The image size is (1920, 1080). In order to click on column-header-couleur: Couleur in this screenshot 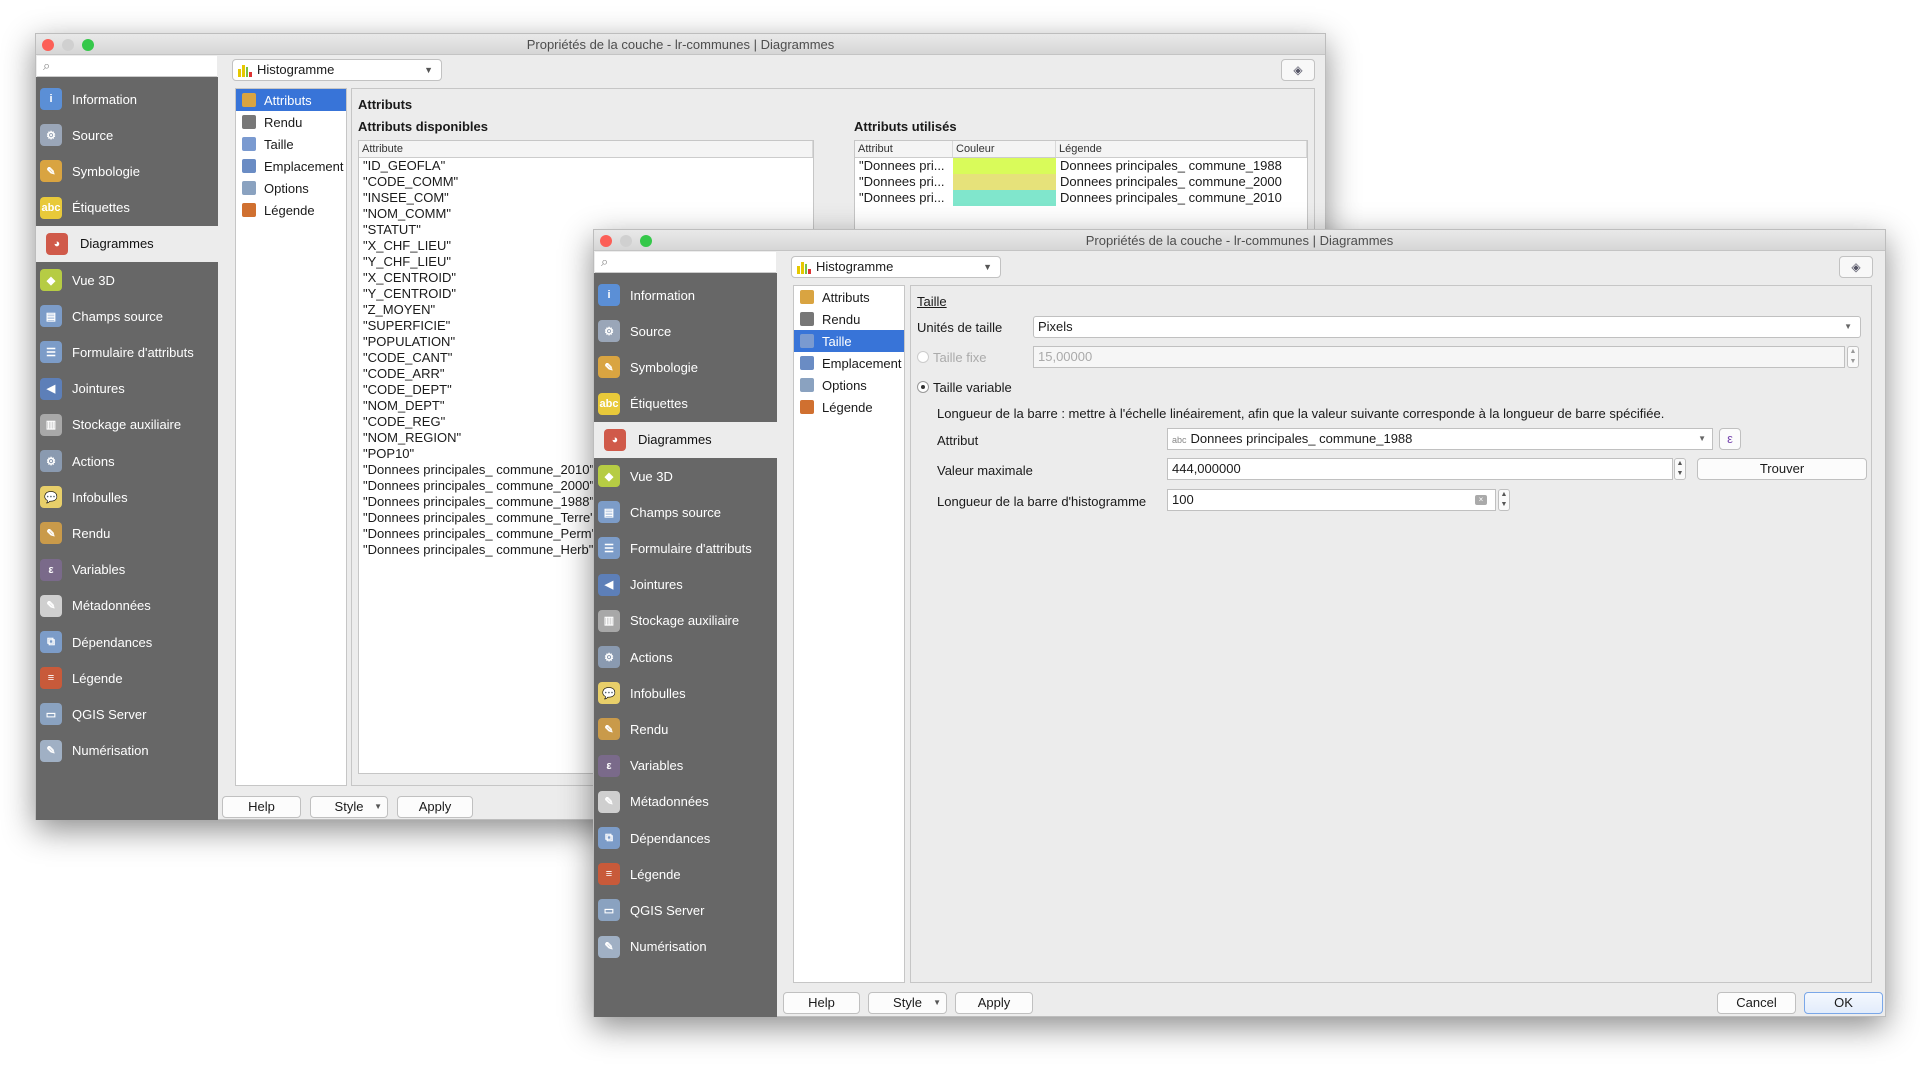, I will do `click(1004, 149)`.